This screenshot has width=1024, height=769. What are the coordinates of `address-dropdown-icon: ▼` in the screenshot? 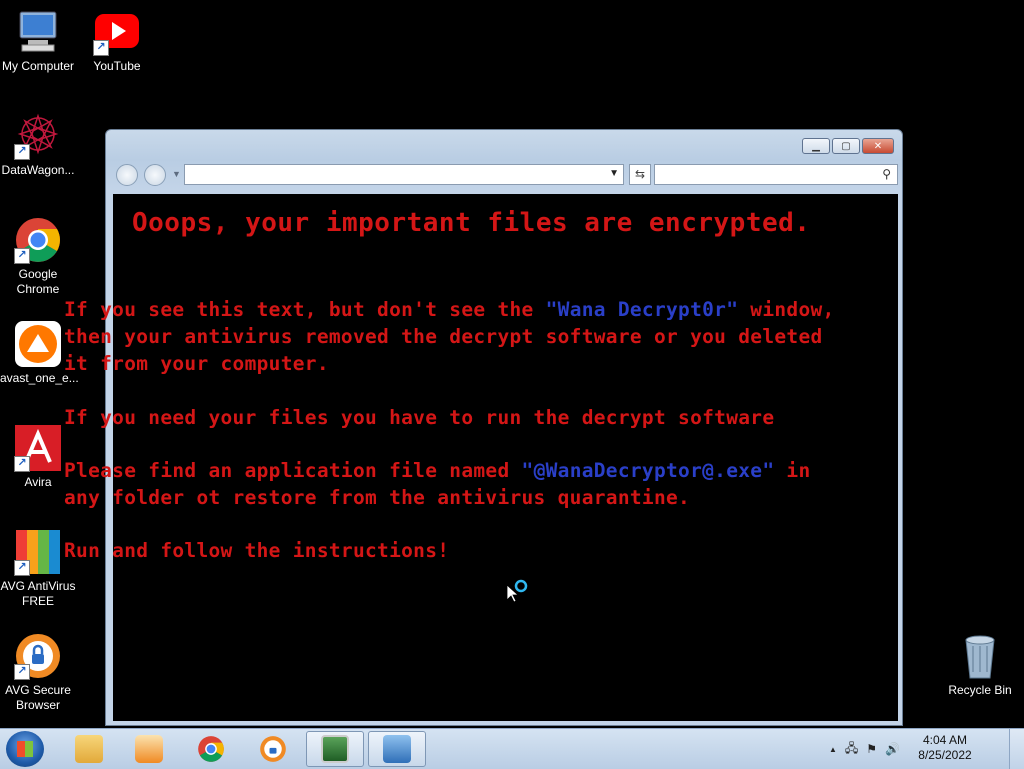 It's located at (614, 173).